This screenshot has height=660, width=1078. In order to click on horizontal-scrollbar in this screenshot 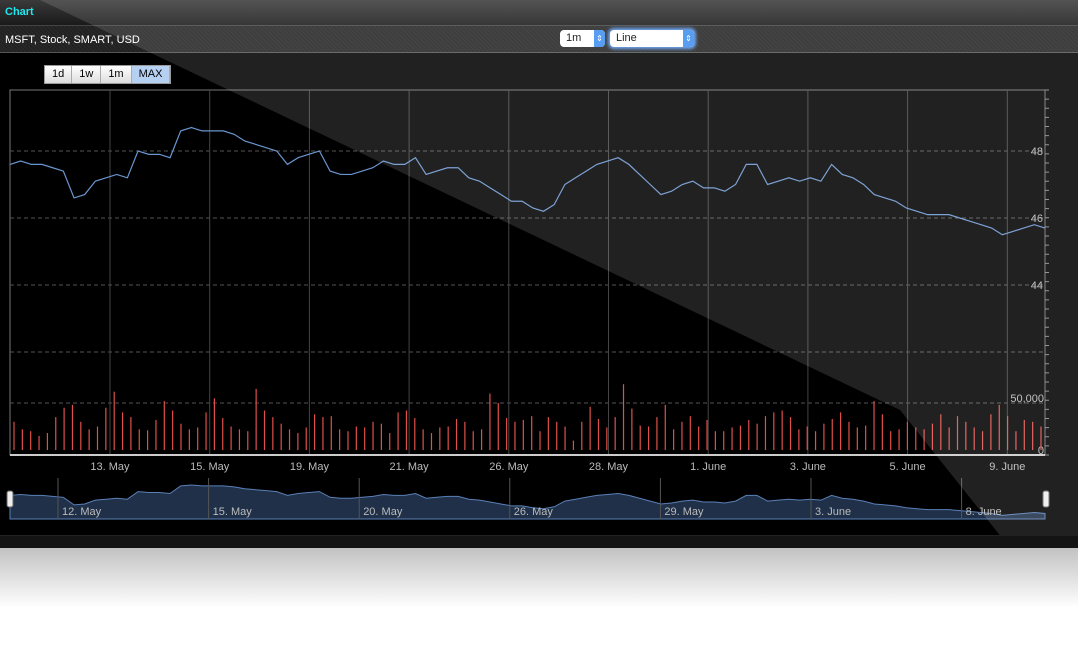, I will do `click(539, 541)`.